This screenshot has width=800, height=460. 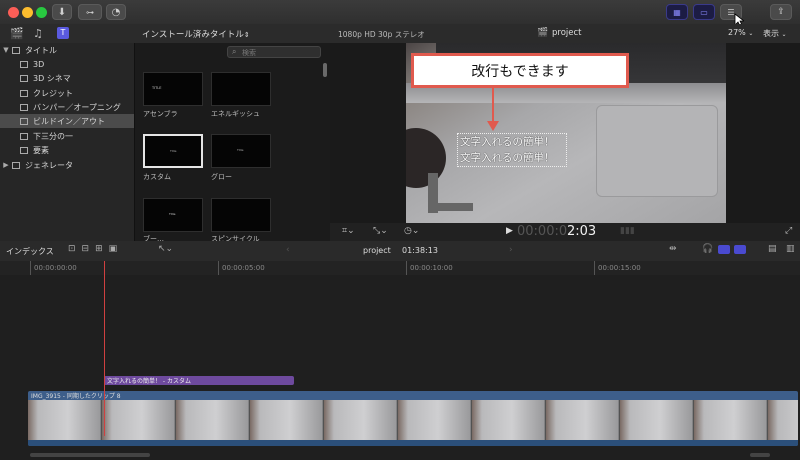 What do you see at coordinates (41, 50) in the screenshot?
I see `sidebar-item-label: タイトル` at bounding box center [41, 50].